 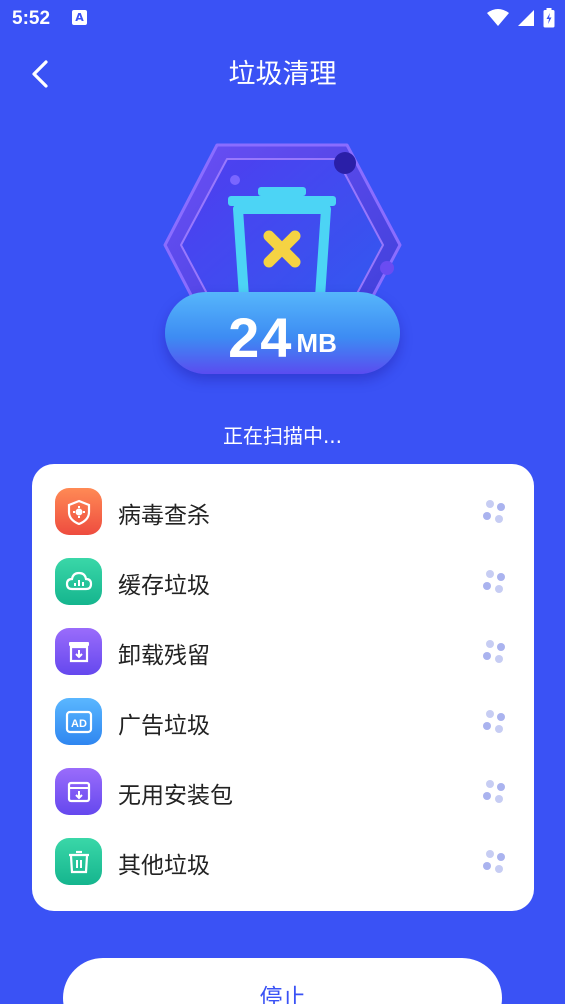 What do you see at coordinates (549, 18) in the screenshot?
I see `battery-icon` at bounding box center [549, 18].